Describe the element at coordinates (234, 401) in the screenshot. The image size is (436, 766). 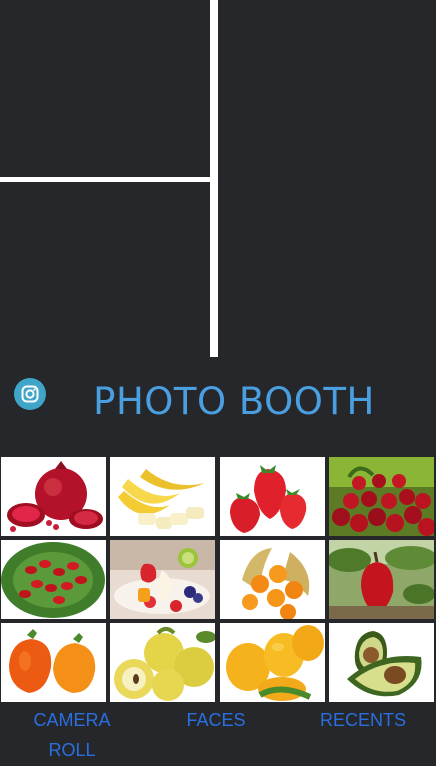
I see `app-title: PHOTO BOOTH` at that location.